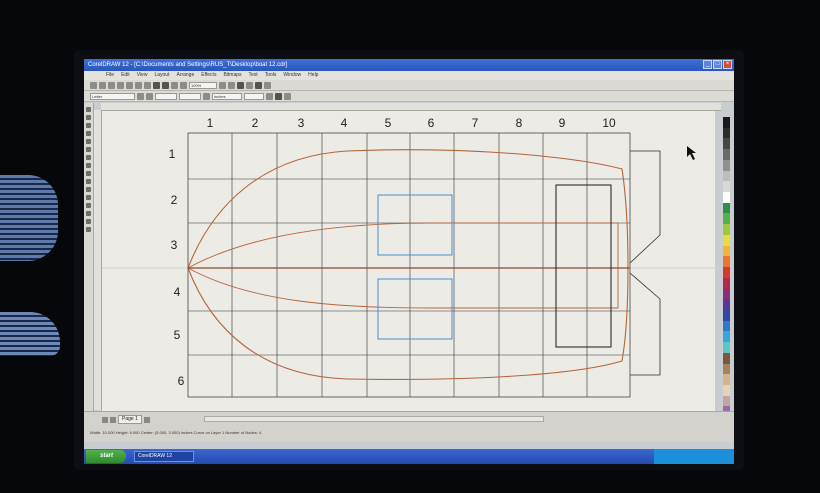 The image size is (820, 493). I want to click on menu-arrange: Arrange, so click(185, 75).